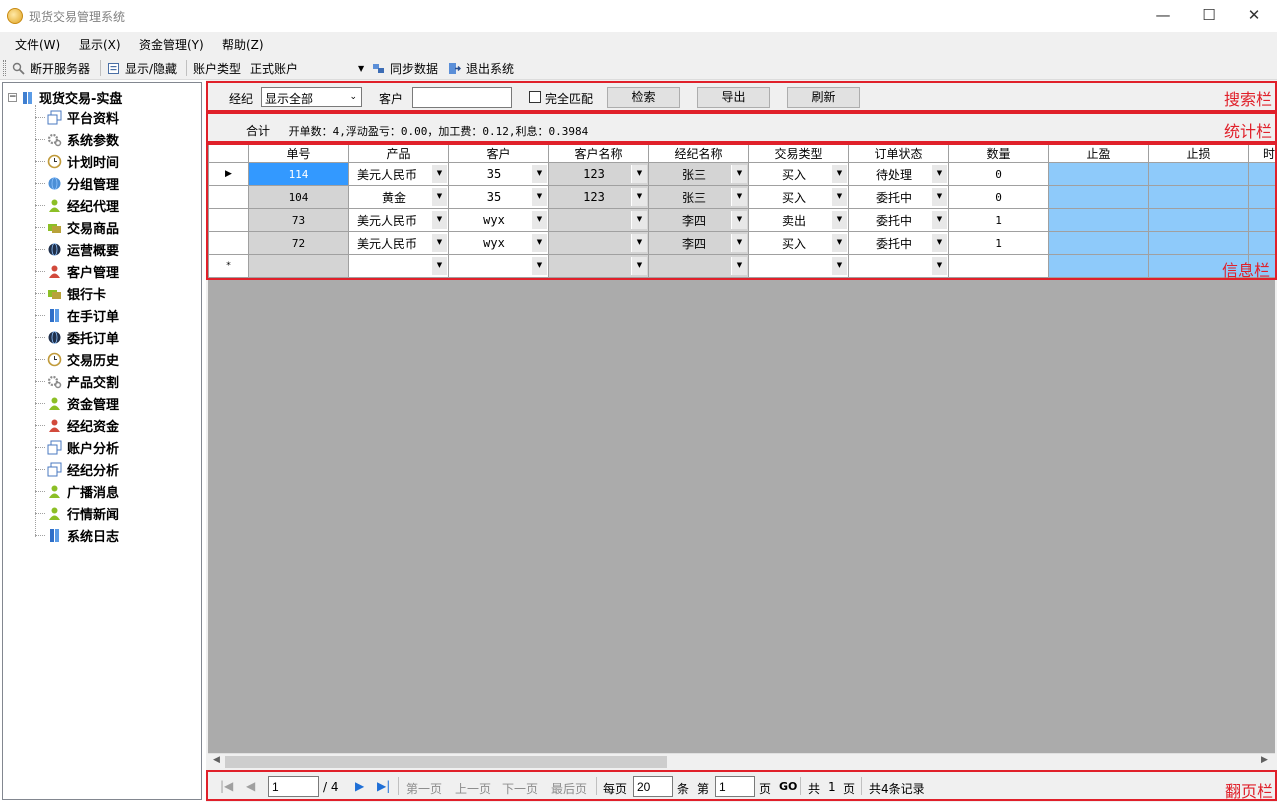 The image size is (1277, 802). What do you see at coordinates (77, 403) in the screenshot?
I see `tree-item: 资金管理` at bounding box center [77, 403].